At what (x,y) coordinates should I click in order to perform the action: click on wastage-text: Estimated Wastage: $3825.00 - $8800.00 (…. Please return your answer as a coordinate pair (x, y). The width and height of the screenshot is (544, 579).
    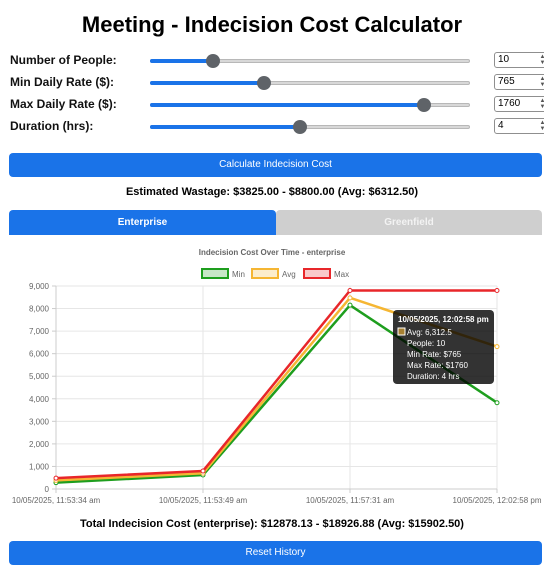
    Looking at the image, I should click on (272, 192).